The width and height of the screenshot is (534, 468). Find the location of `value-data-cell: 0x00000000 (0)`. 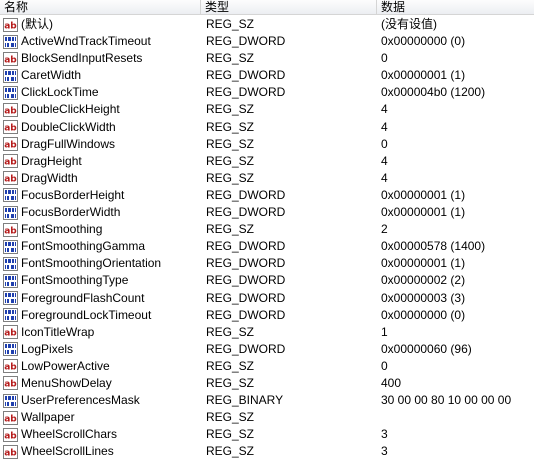

value-data-cell: 0x00000000 (0) is located at coordinates (423, 314).